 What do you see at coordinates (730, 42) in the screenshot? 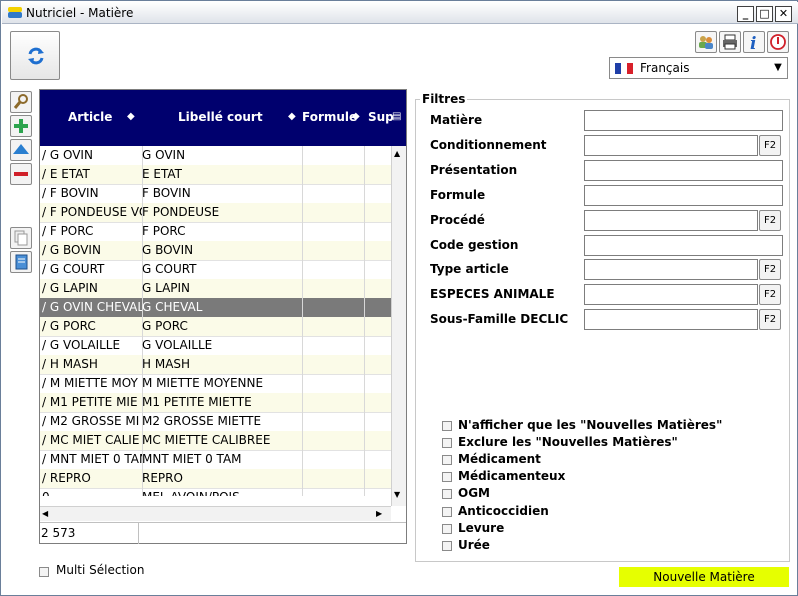
I see `print-button` at bounding box center [730, 42].